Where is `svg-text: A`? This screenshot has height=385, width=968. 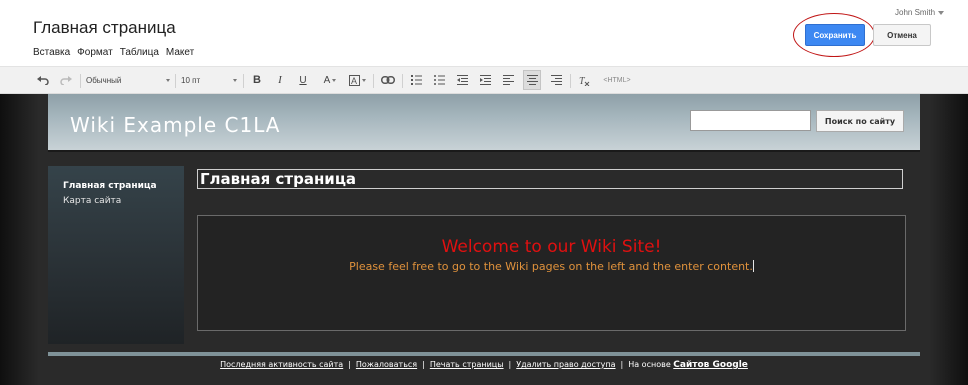 svg-text: A is located at coordinates (354, 81).